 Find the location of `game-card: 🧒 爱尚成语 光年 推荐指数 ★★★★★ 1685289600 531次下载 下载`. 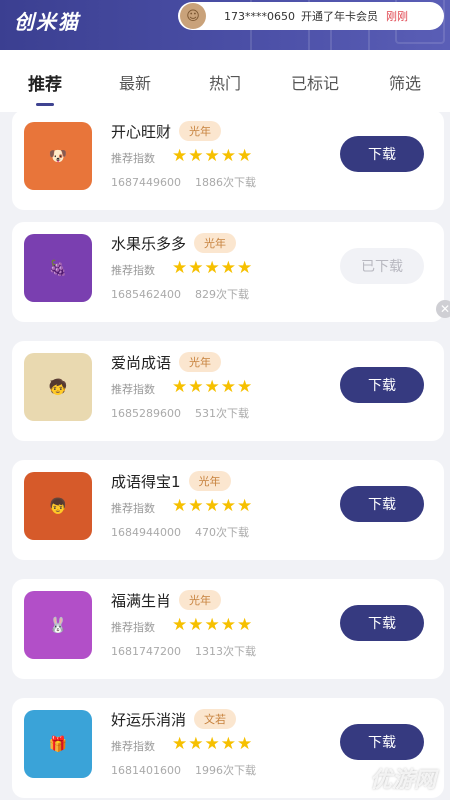

game-card: 🧒 爱尚成语 光年 推荐指数 ★★★★★ 1685289600 531次下载 下载 is located at coordinates (228, 391).